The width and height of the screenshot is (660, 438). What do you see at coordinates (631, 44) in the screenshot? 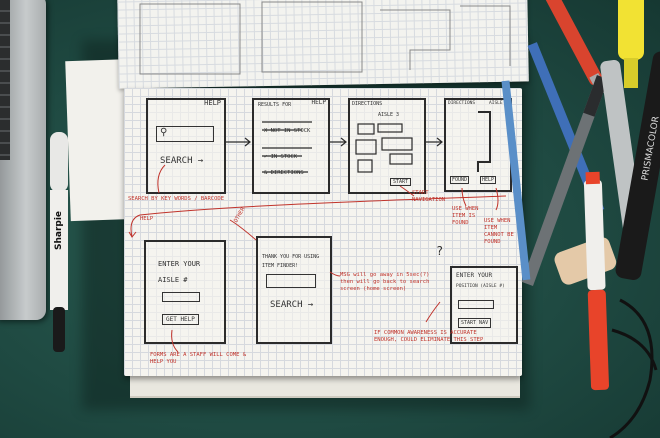
I see `yellow-highlighter` at bounding box center [631, 44].